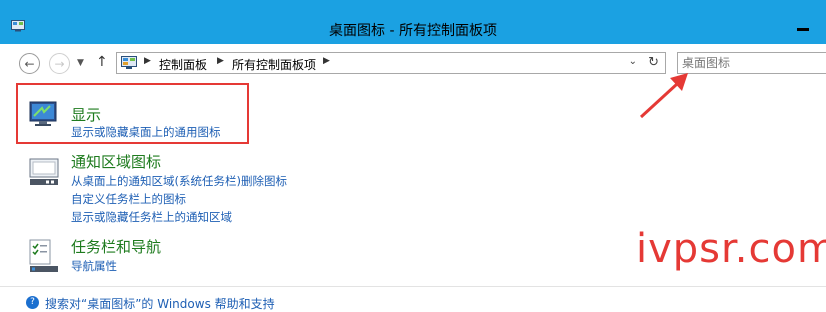 The height and width of the screenshot is (312, 826). I want to click on separator, so click(413, 286).